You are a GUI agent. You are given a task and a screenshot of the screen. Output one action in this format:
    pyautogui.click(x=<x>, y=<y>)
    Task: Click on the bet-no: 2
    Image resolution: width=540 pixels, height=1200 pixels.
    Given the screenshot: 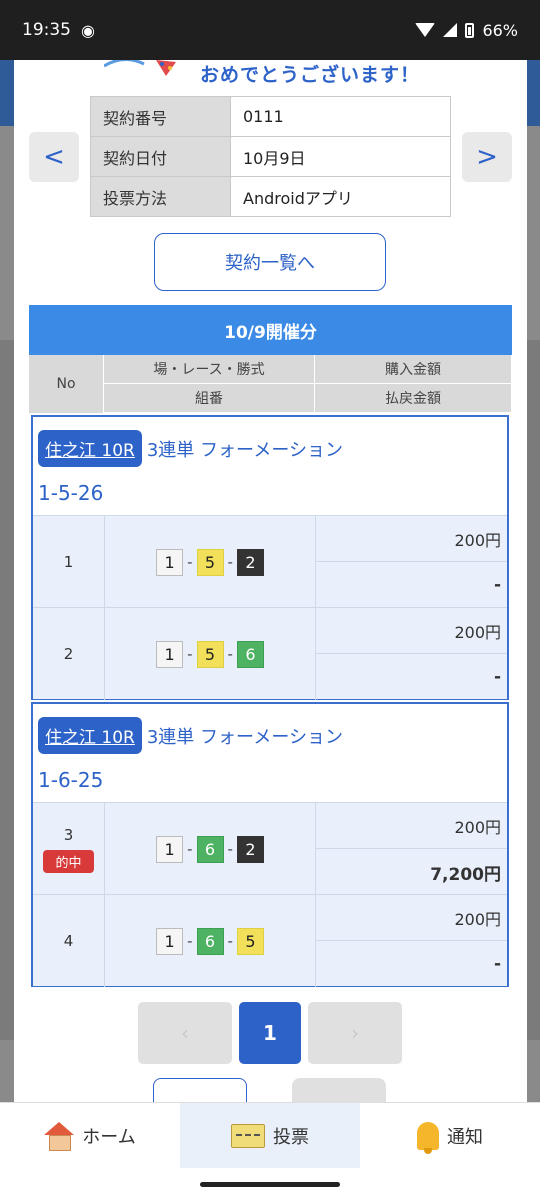 What is the action you would take?
    pyautogui.click(x=69, y=654)
    